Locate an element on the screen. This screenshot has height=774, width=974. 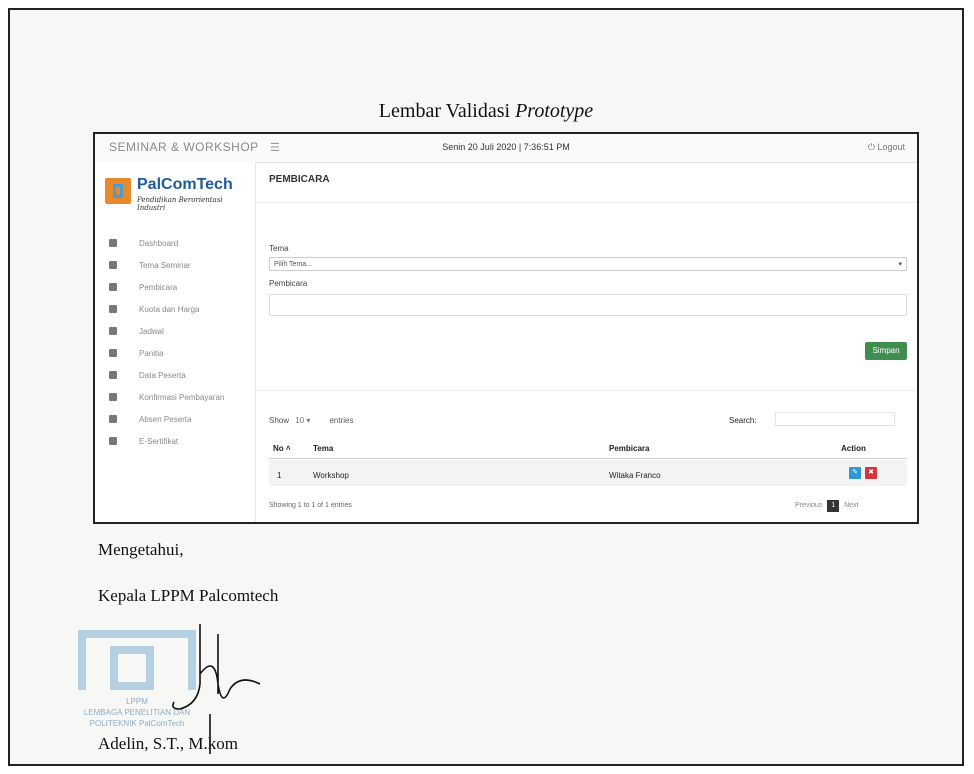
sidebar-item-label: Kuota dan Harga is located at coordinates (169, 309).